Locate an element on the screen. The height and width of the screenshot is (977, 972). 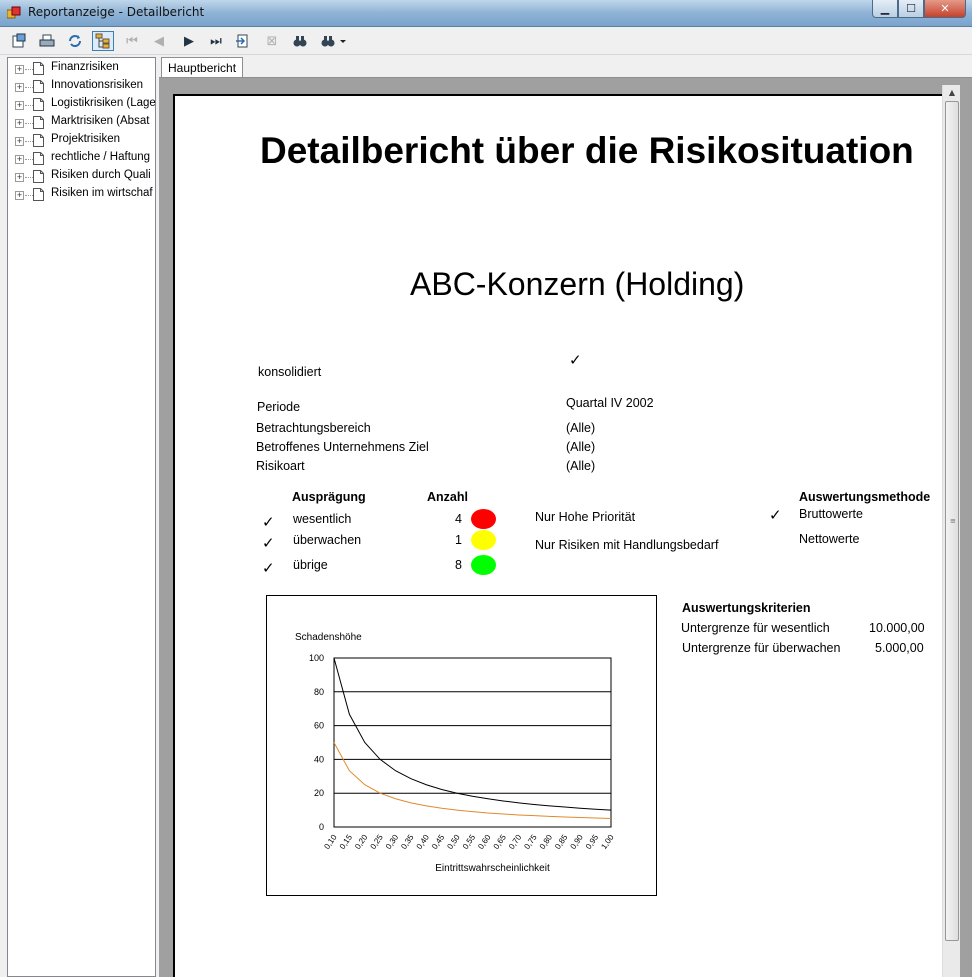
x-tick-label: 0,55 is located at coordinates (469, 842).